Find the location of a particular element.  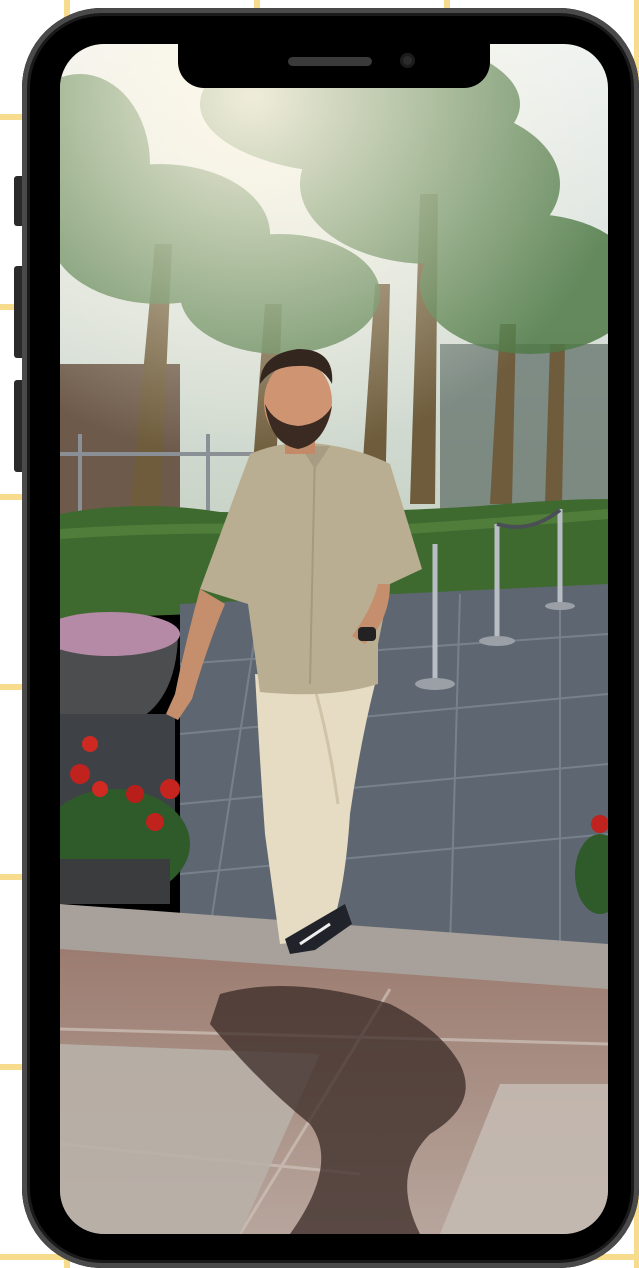

phone-notch is located at coordinates (334, 66).